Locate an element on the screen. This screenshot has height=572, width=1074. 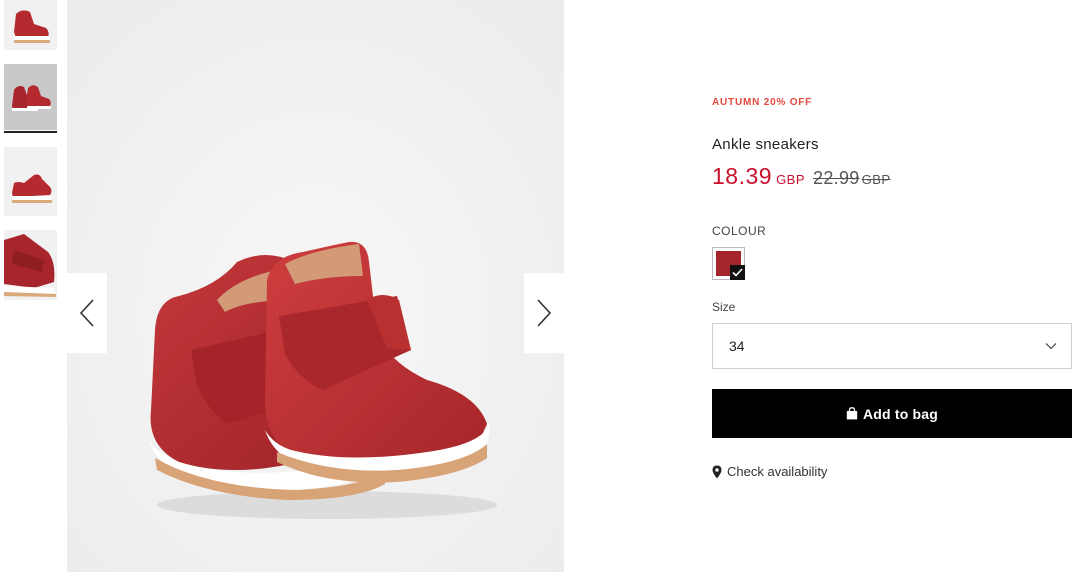
selected-indicator is located at coordinates (737, 272).